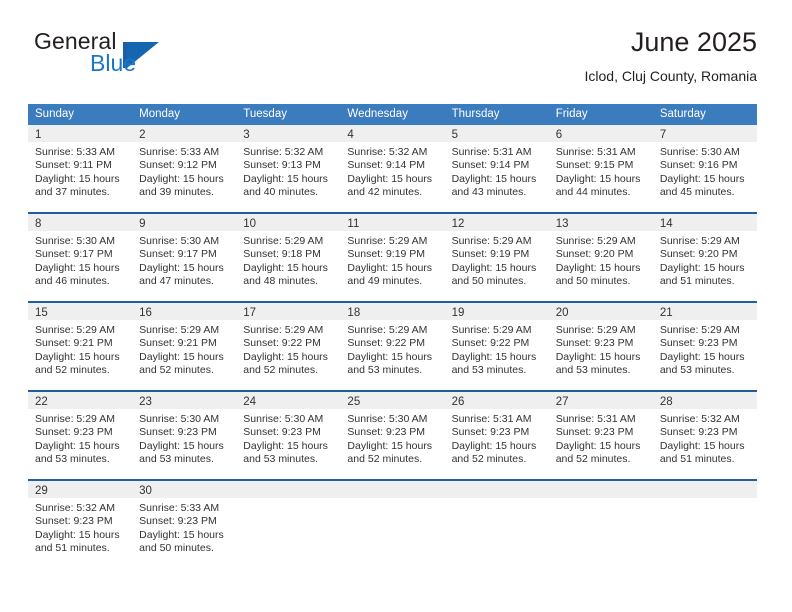  Describe the element at coordinates (670, 76) in the screenshot. I see `page-subtitle: Iclod, Cluj County, Romania` at that location.